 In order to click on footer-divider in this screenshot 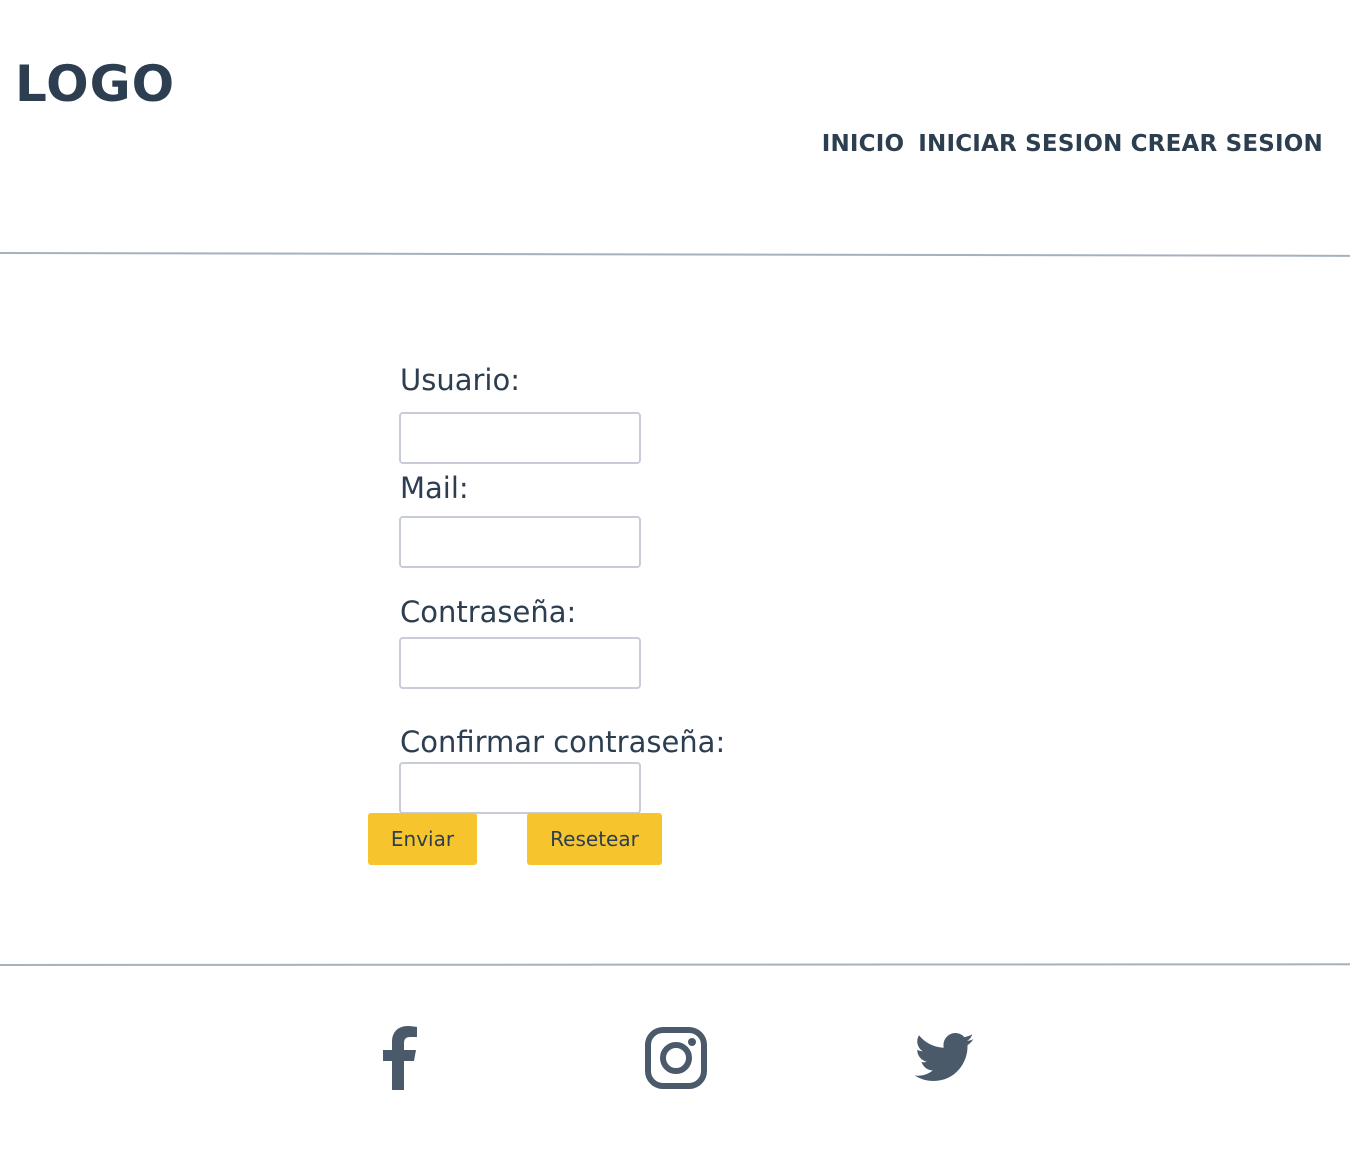, I will do `click(675, 964)`.